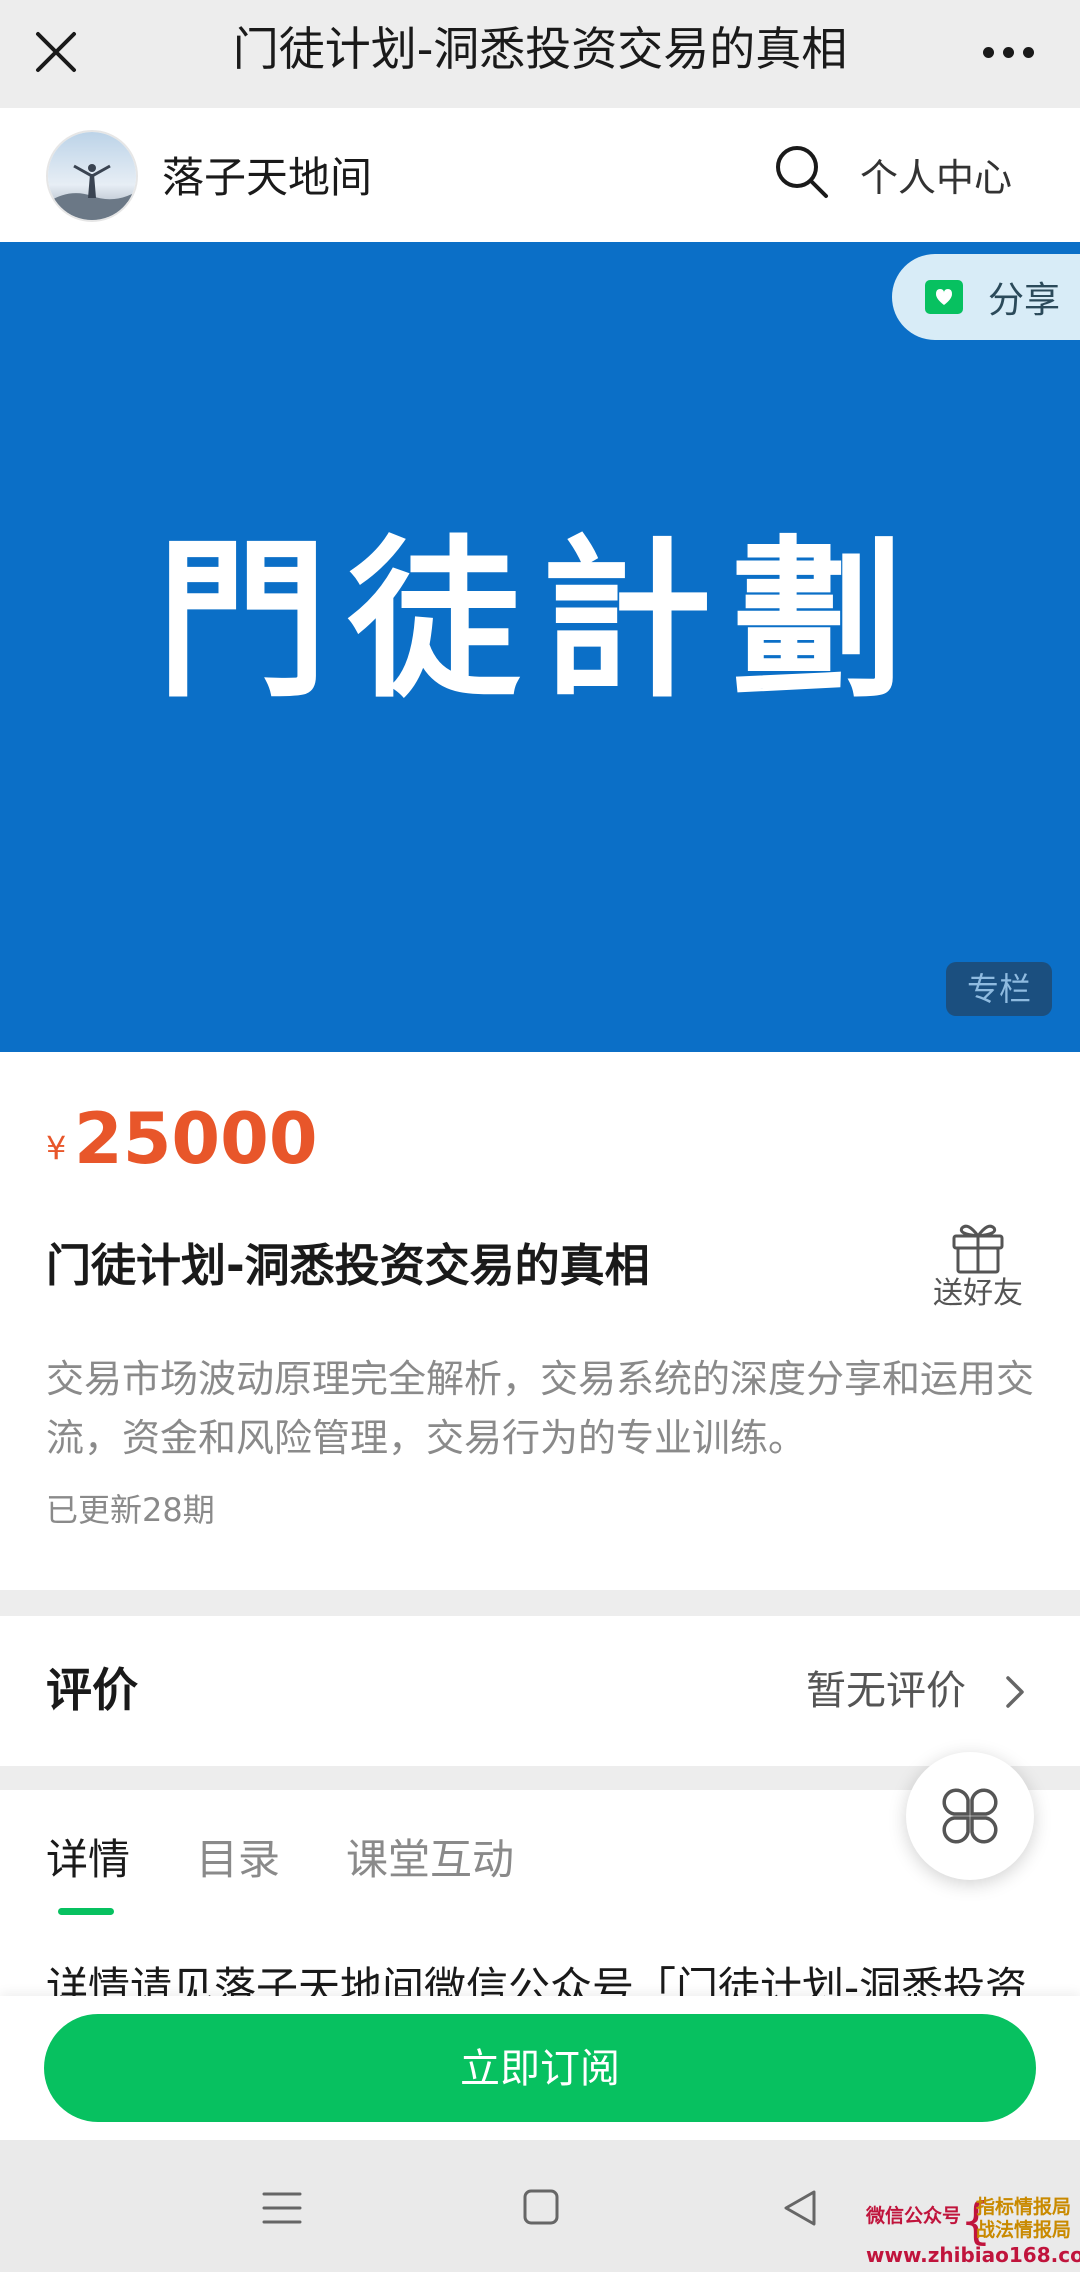 The image size is (1080, 2272). What do you see at coordinates (978, 1293) in the screenshot?
I see `gift-label: 送好友` at bounding box center [978, 1293].